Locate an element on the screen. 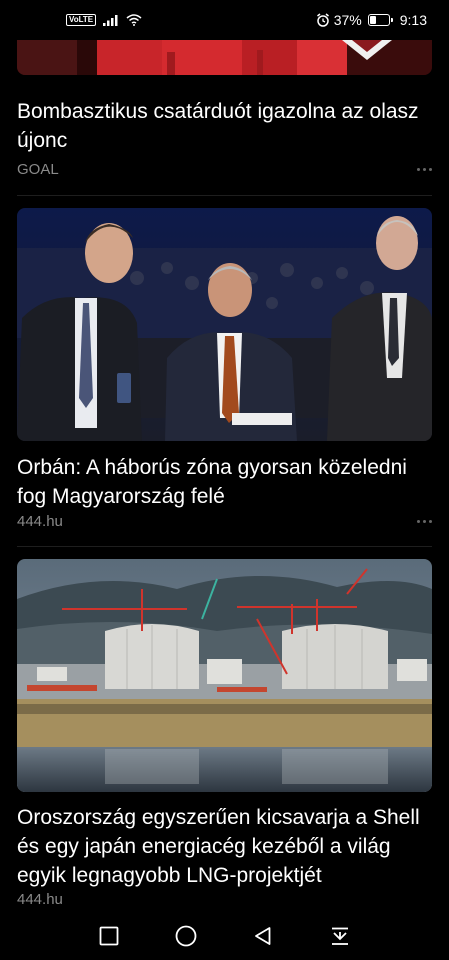 The image size is (449, 960). football-image is located at coordinates (224, 57).